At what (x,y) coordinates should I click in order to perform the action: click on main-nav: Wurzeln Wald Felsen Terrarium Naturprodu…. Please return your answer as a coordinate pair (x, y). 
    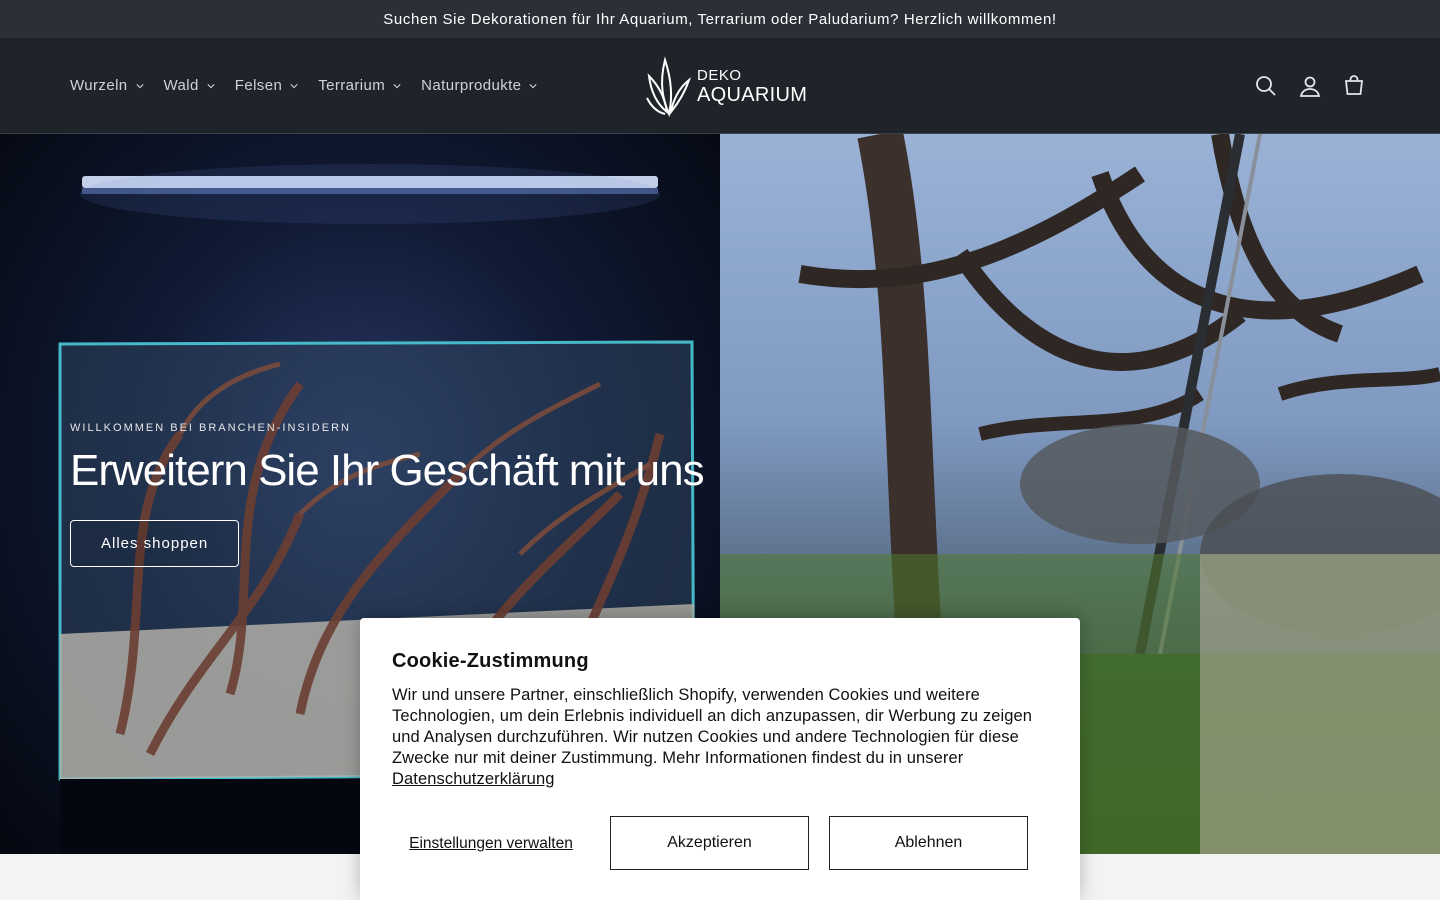
    Looking at the image, I should click on (313, 85).